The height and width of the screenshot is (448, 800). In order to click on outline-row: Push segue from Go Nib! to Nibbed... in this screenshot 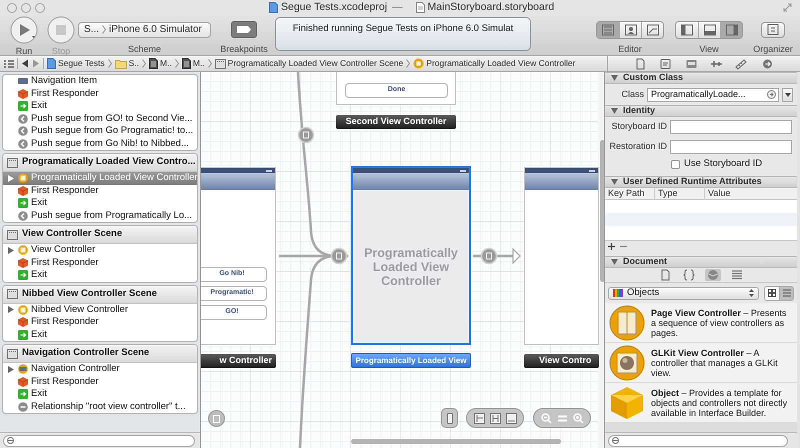, I will do `click(100, 144)`.